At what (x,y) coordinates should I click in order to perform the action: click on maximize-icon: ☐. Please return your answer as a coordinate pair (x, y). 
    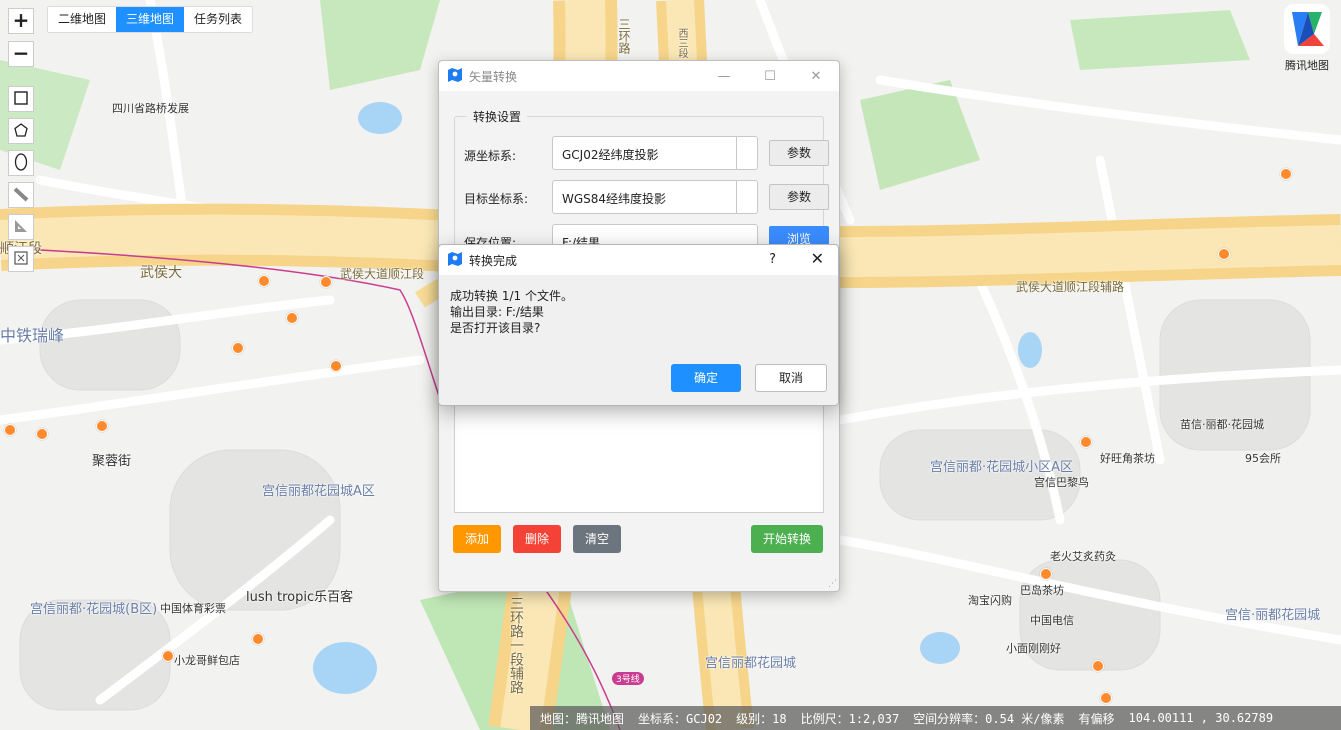
    Looking at the image, I should click on (770, 76).